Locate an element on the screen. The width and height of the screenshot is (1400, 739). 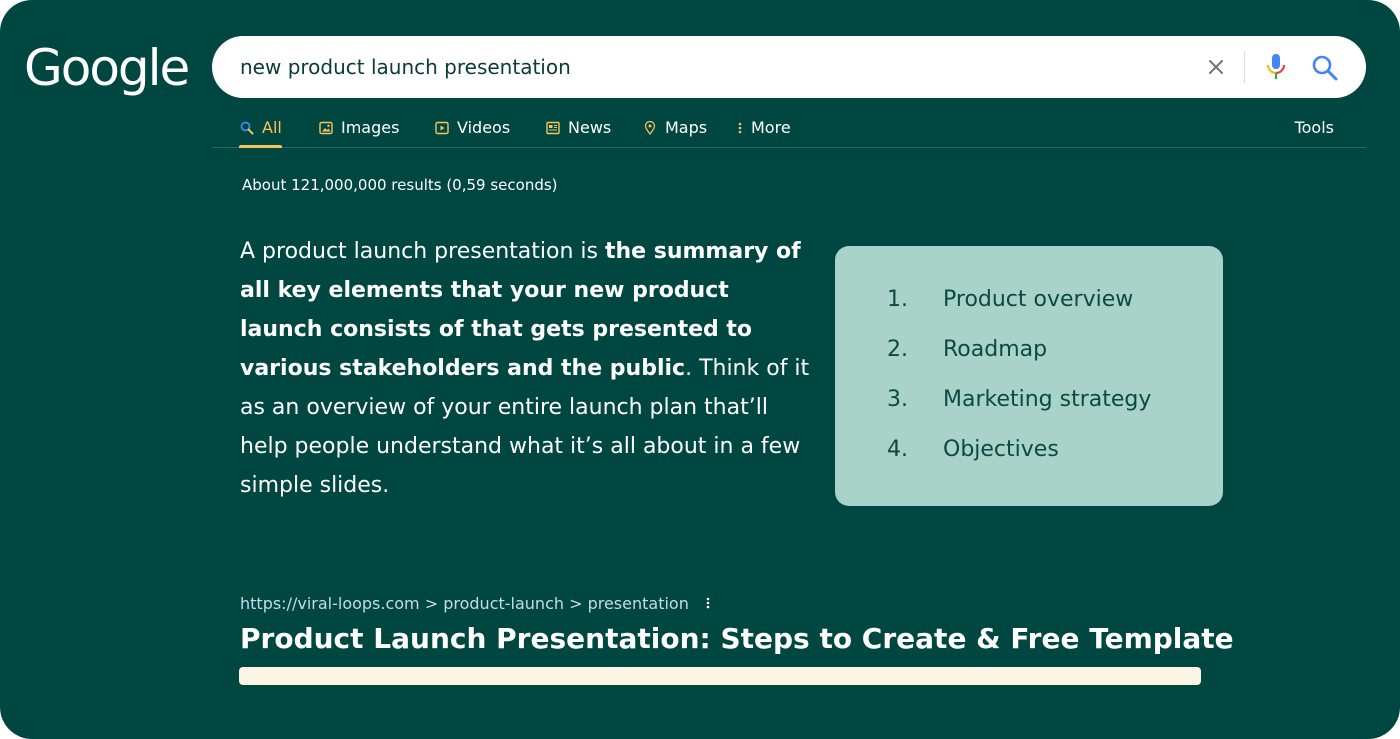
search-input is located at coordinates (690, 67).